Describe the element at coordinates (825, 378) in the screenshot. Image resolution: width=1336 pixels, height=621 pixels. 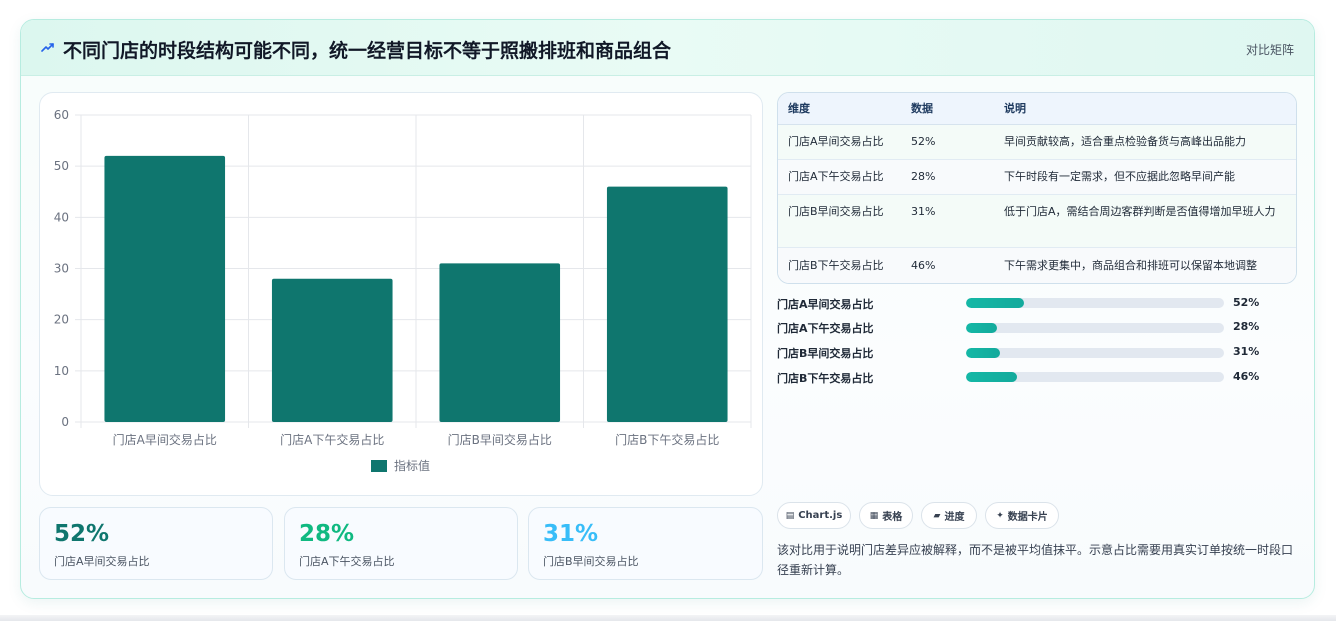
I see `progress-label: 门店B下午交易占比` at that location.